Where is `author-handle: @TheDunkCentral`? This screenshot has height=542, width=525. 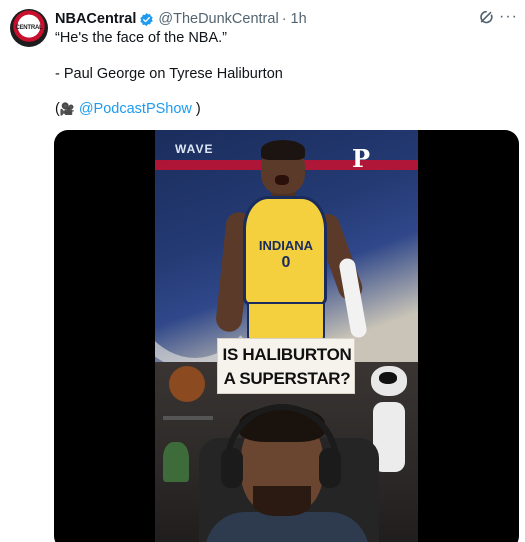
author-handle: @TheDunkCentral is located at coordinates (218, 19).